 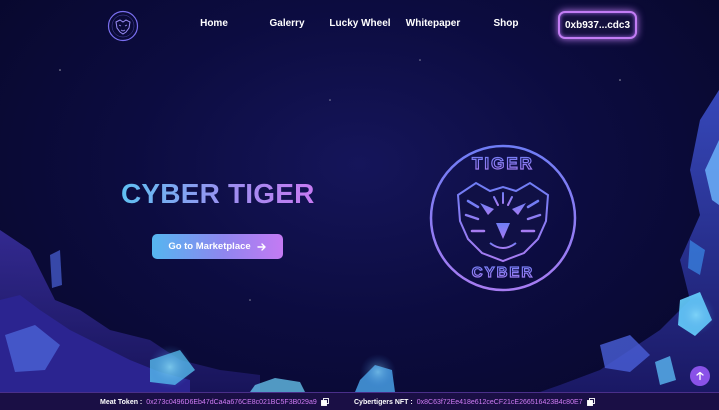 What do you see at coordinates (121, 402) in the screenshot?
I see `meat-token-label: Meat Token :` at bounding box center [121, 402].